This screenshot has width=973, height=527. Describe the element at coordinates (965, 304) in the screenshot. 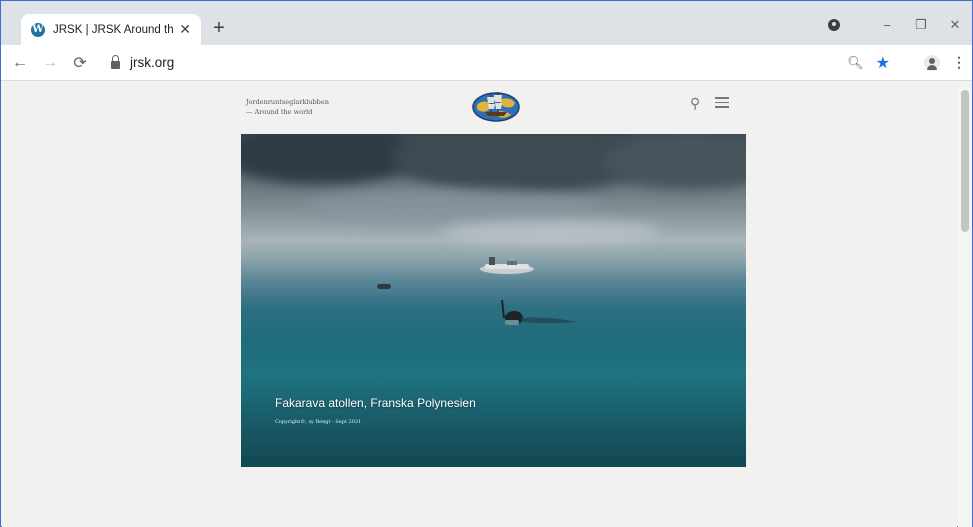

I see `scrollbar` at that location.